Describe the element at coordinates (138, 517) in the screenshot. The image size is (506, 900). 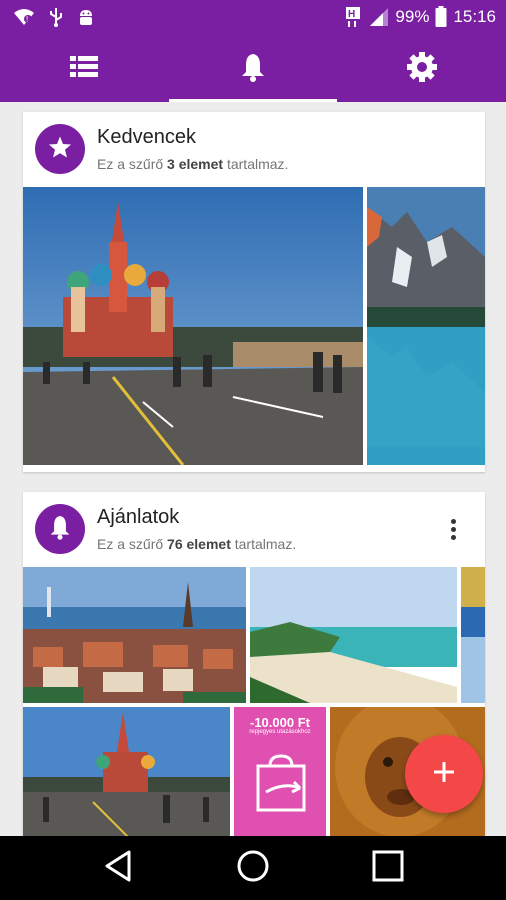
I see `card-title: Ajánlatok` at that location.